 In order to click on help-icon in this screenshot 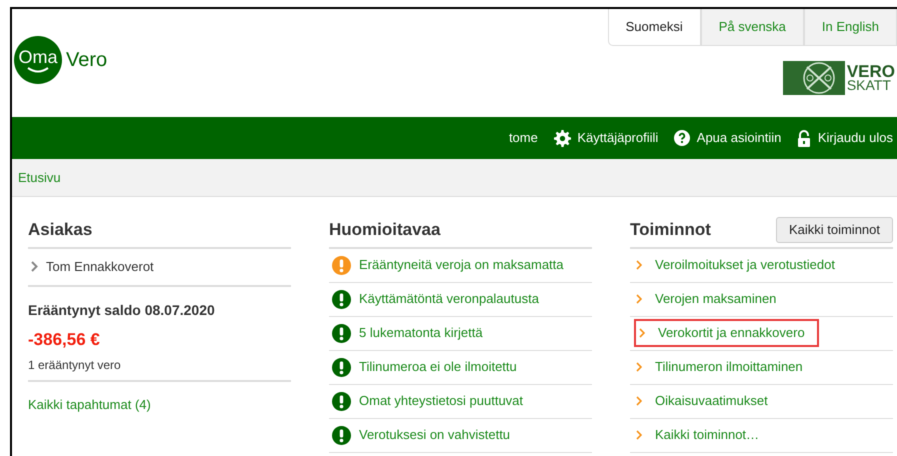, I will do `click(682, 138)`.